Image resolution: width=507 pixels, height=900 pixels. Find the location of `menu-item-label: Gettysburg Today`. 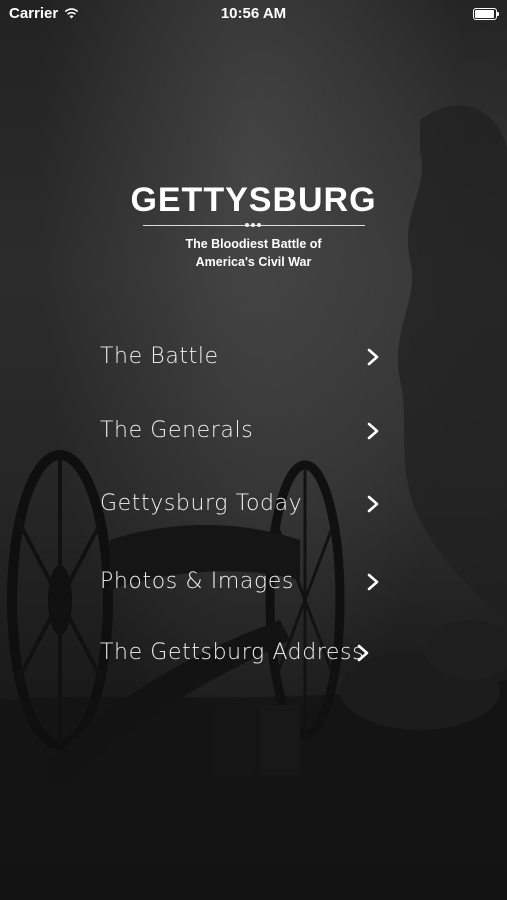

menu-item-label: Gettysburg Today is located at coordinates (201, 503).